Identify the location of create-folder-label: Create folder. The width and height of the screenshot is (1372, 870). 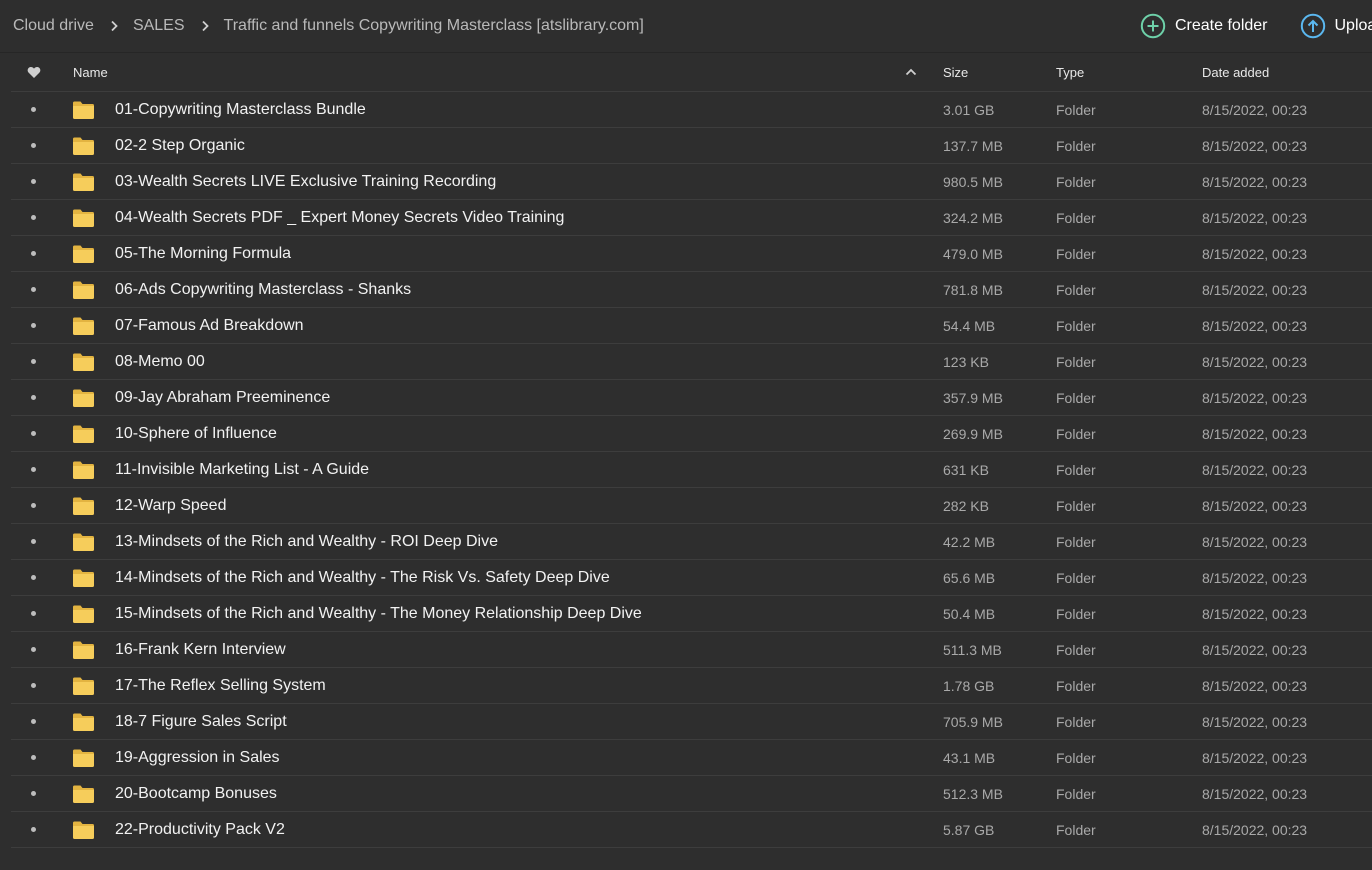
(1221, 25).